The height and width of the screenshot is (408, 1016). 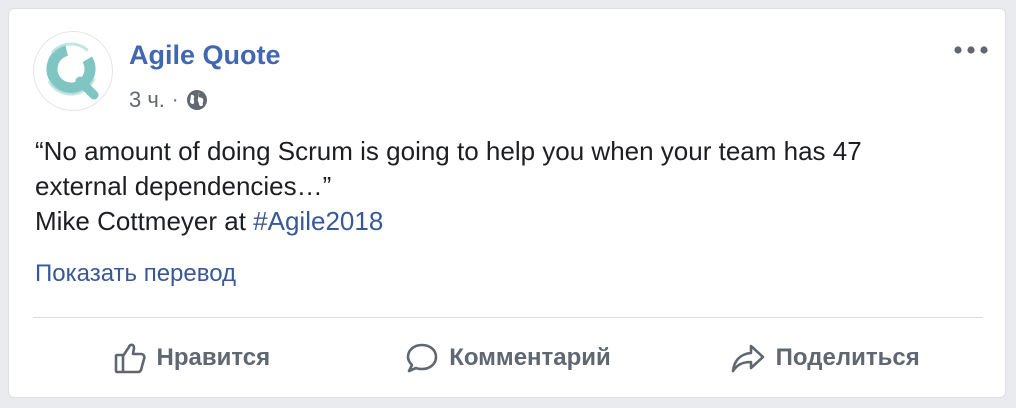 I want to click on comment-icon, so click(x=422, y=358).